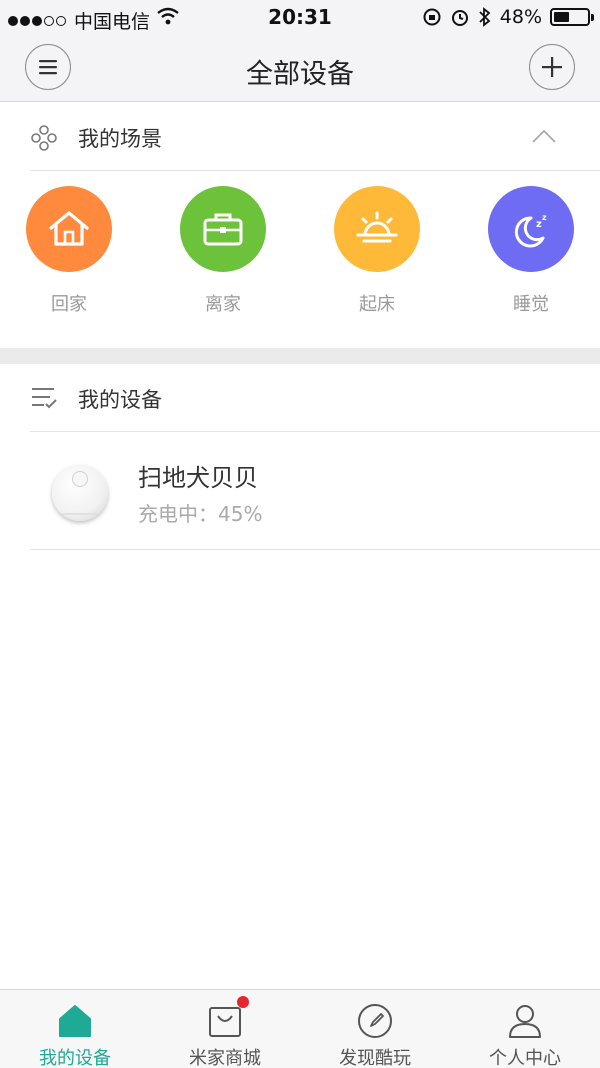 The image size is (600, 1068). I want to click on scene-label: 离家, so click(223, 304).